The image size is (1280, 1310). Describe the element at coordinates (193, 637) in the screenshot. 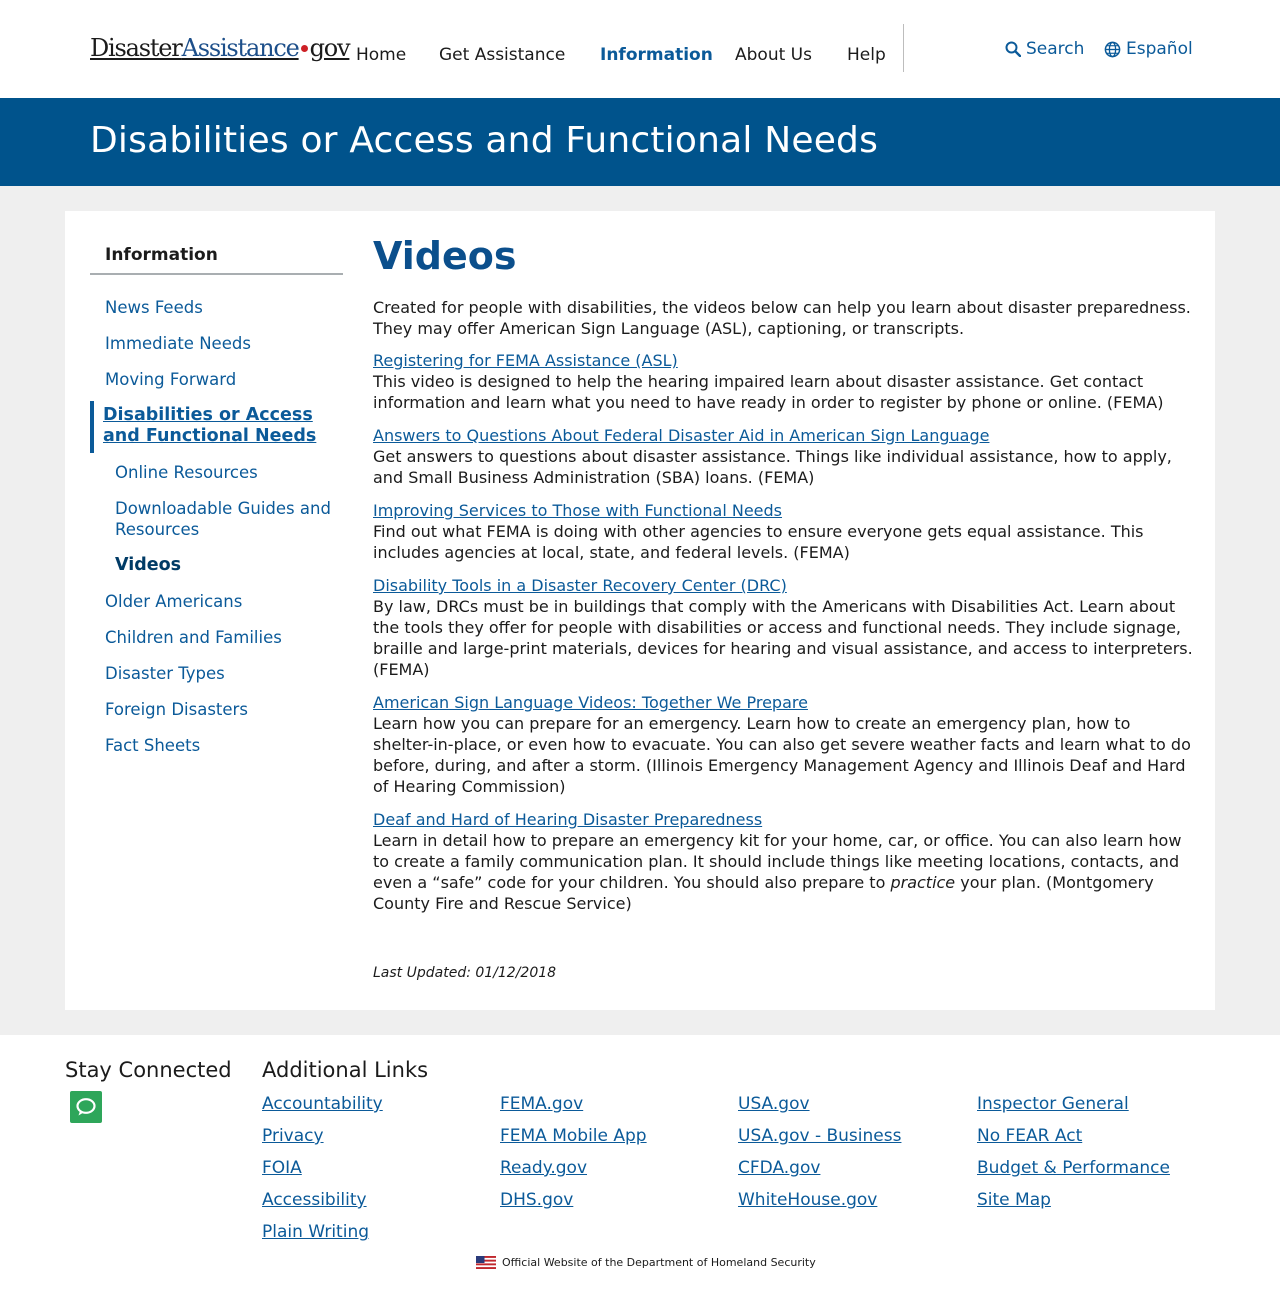

I see `sidebar-item-children-families: Children and Families` at that location.